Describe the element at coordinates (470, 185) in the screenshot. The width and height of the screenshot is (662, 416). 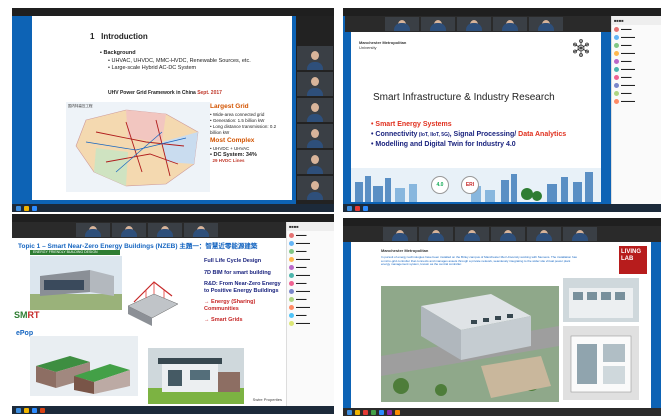
I see `eri-badge: ERI` at that location.